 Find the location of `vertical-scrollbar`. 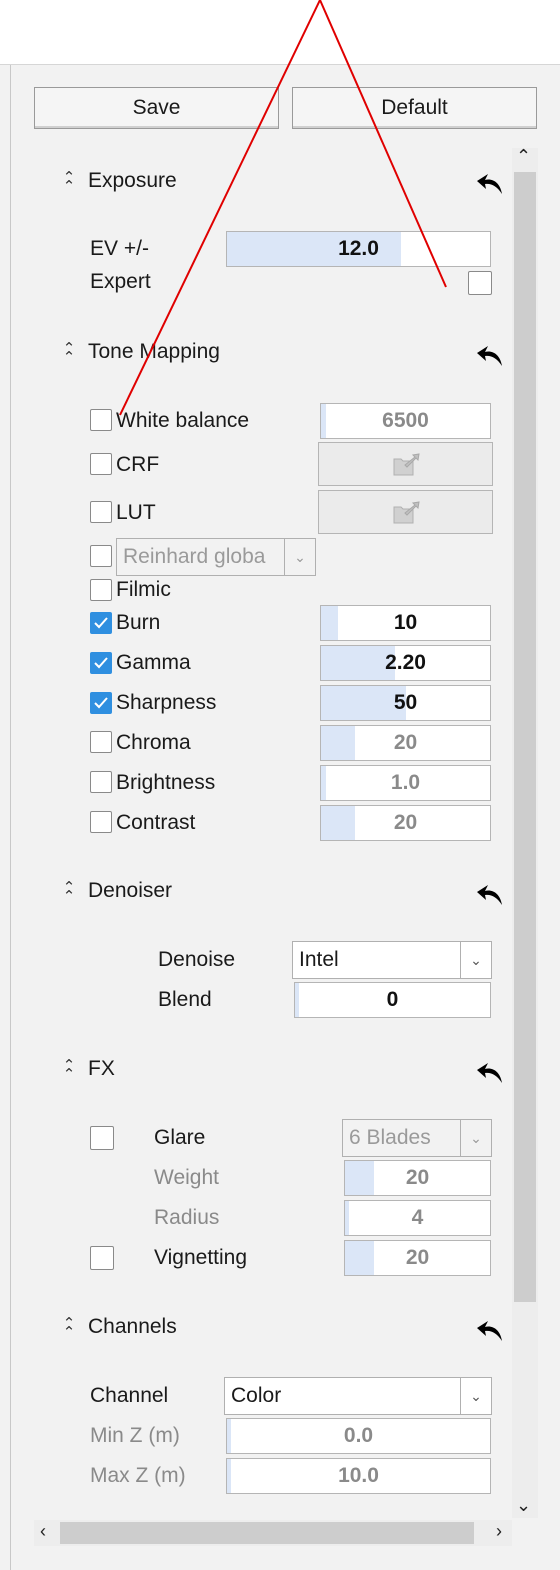

vertical-scrollbar is located at coordinates (525, 833).